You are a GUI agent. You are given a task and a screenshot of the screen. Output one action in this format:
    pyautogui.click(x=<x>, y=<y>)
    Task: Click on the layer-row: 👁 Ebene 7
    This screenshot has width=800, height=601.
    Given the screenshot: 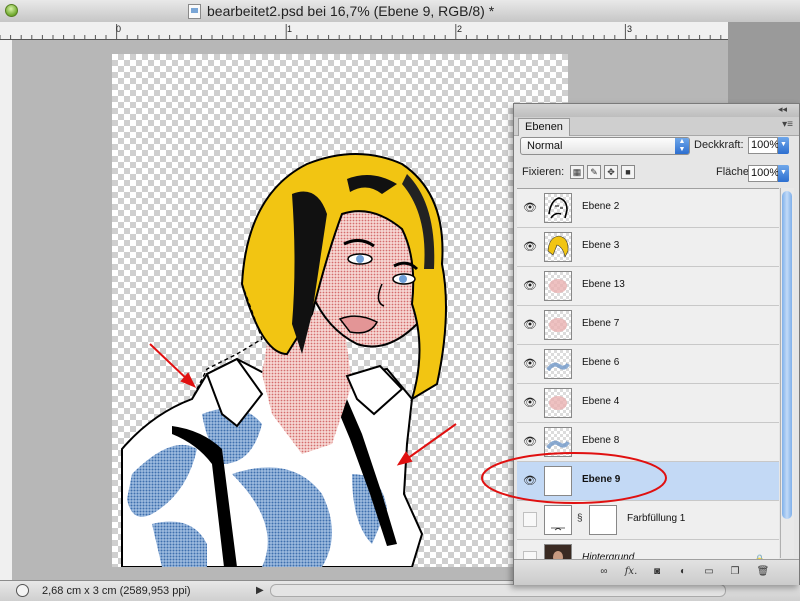 What is the action you would take?
    pyautogui.click(x=648, y=325)
    